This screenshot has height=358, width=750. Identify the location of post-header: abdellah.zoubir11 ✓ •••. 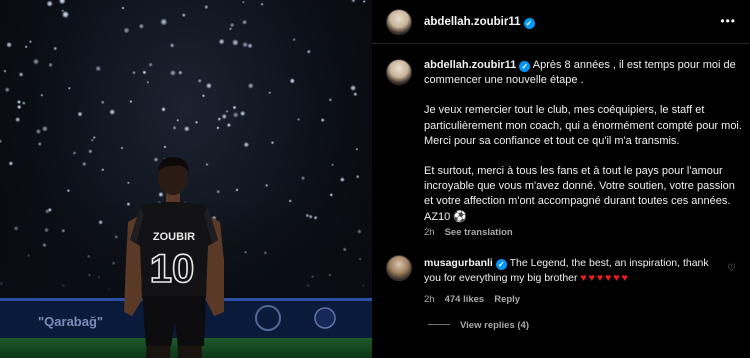
(561, 22).